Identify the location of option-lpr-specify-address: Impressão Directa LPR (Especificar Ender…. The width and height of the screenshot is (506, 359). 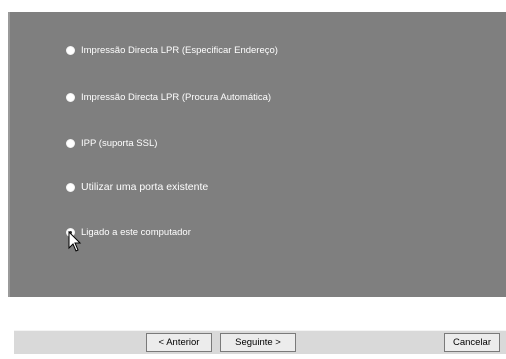
(172, 50).